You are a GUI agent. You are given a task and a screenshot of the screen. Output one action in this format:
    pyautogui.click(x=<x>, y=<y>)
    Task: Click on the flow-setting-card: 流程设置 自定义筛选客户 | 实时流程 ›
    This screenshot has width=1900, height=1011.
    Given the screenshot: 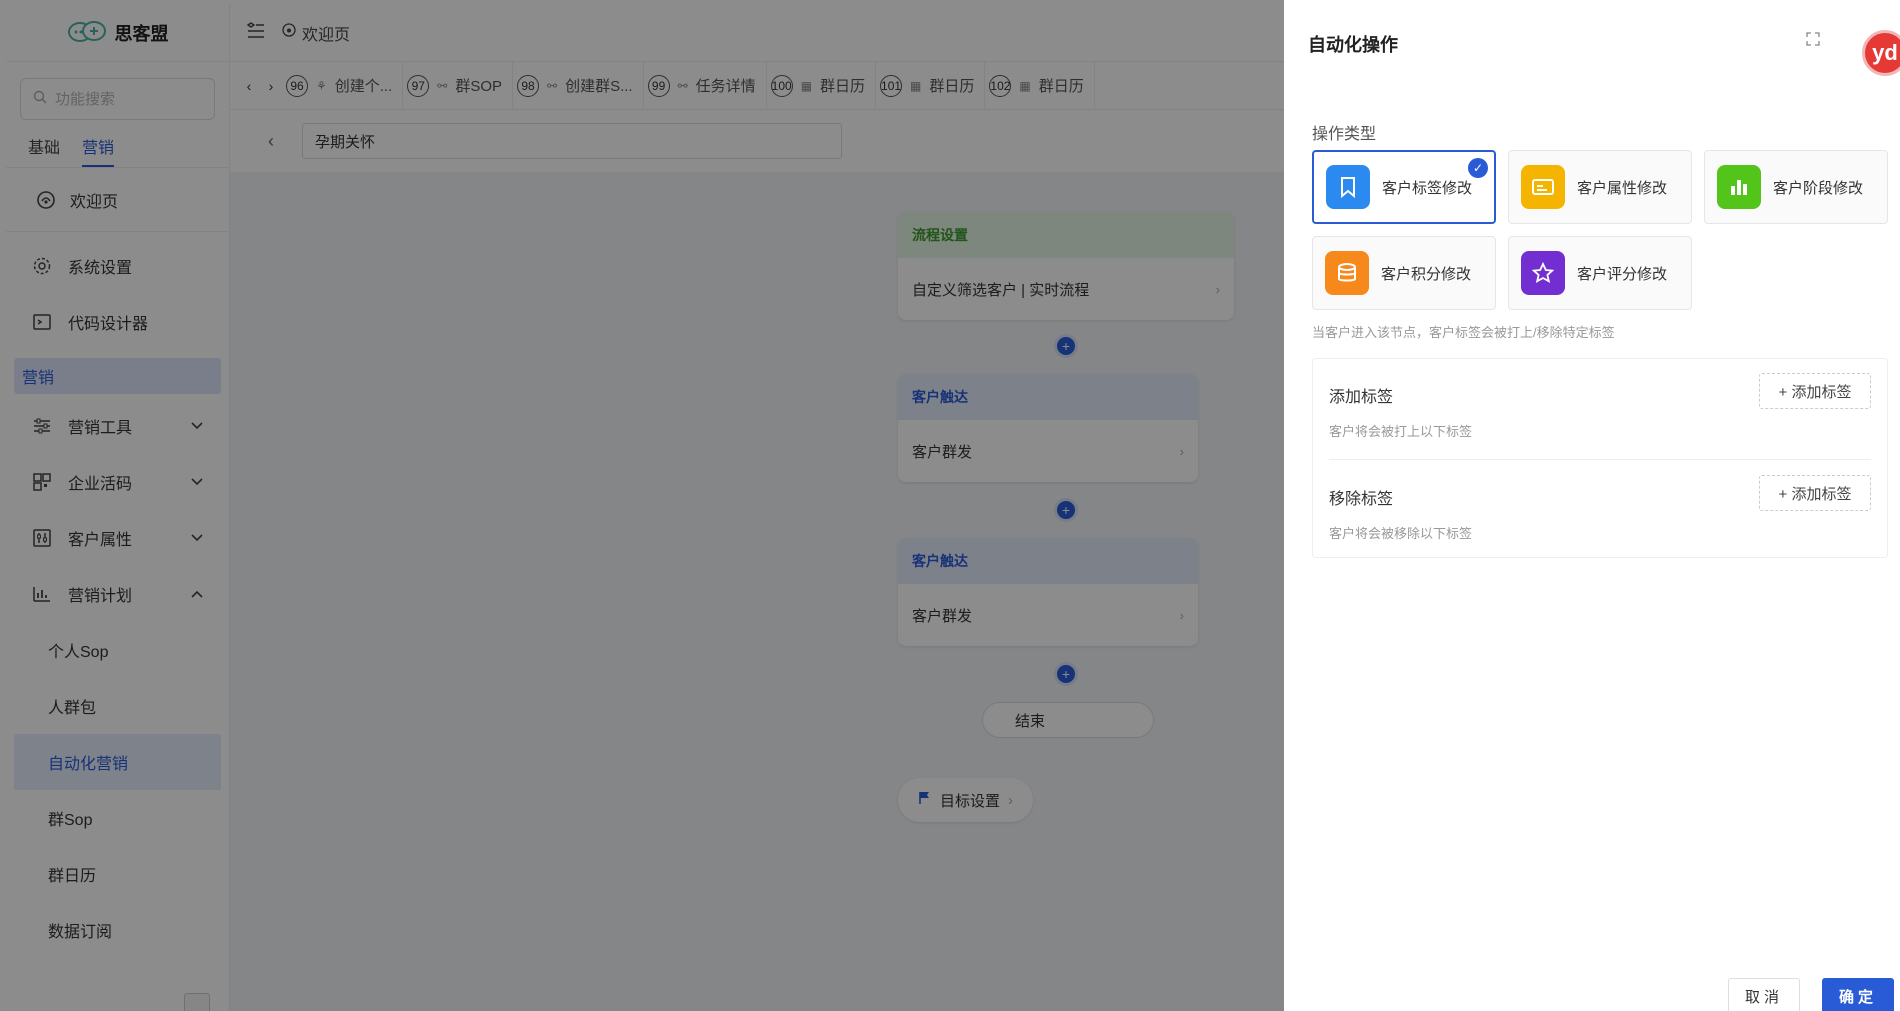 What is the action you would take?
    pyautogui.click(x=1066, y=266)
    